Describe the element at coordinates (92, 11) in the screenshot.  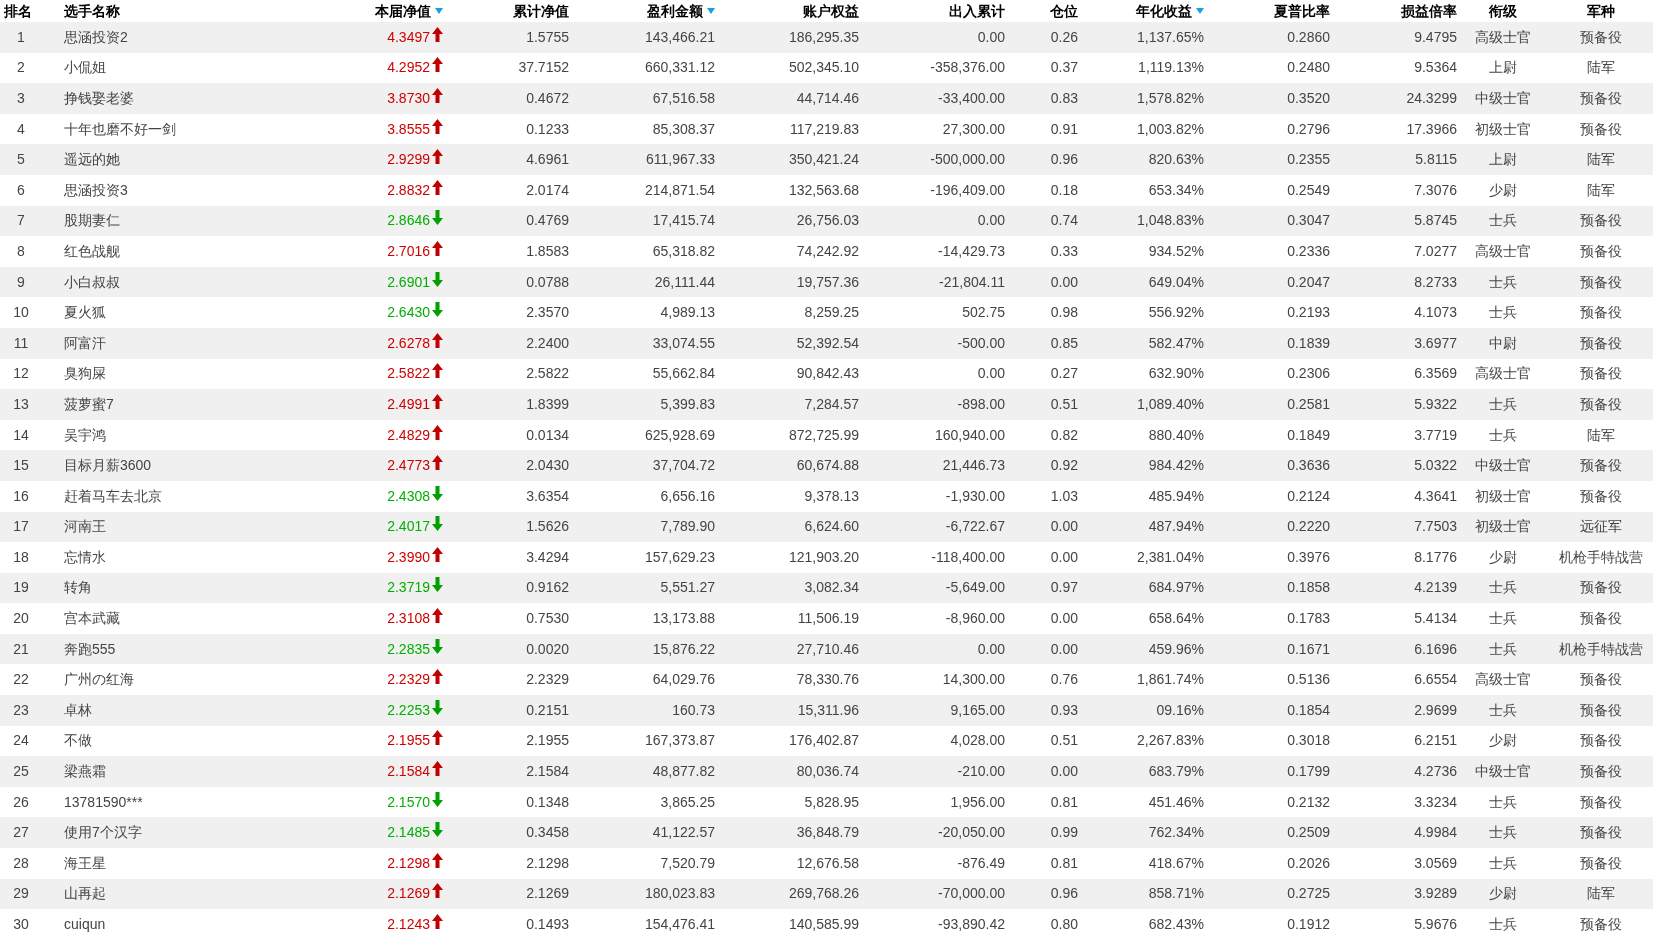
I see `column-header: 选手名称` at that location.